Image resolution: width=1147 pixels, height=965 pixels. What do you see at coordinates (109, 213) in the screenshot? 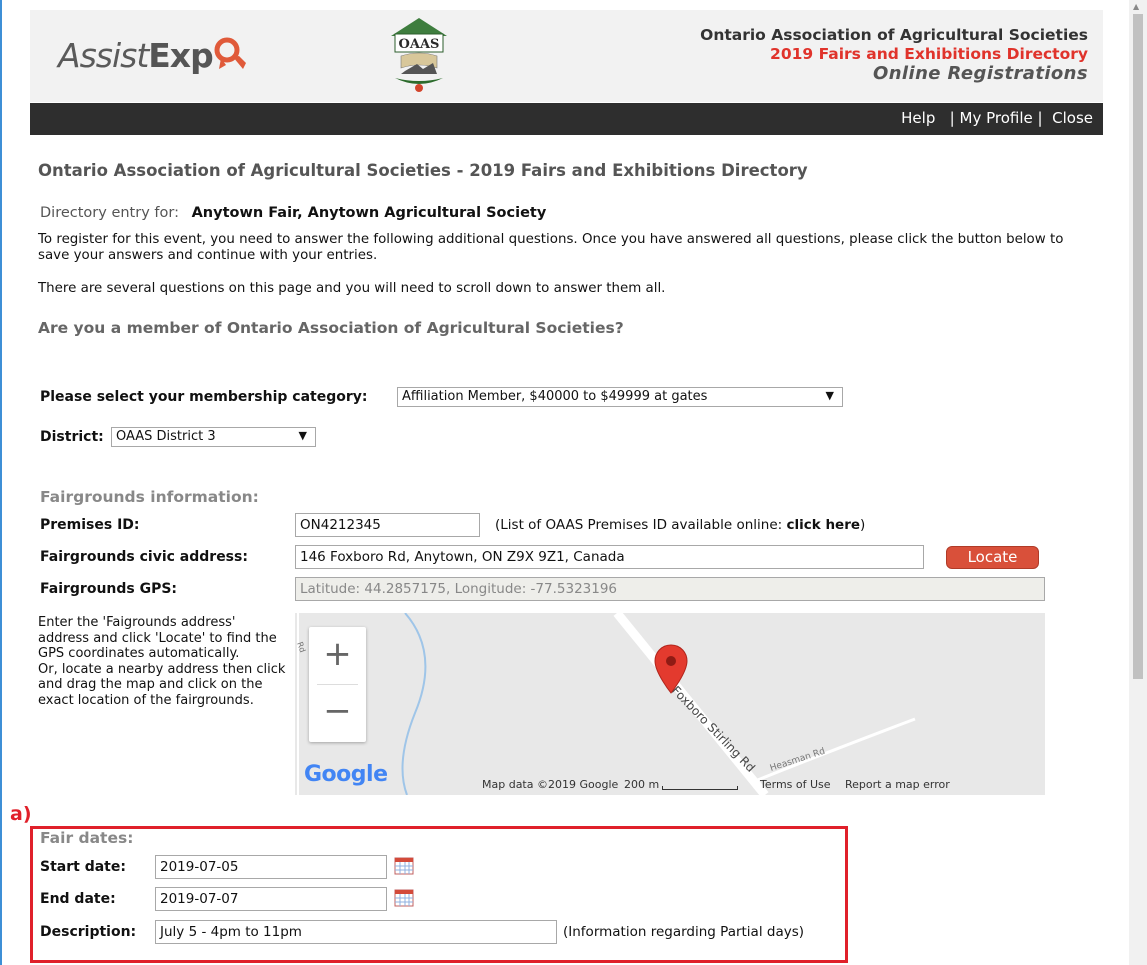
I see `directory-entry-label: Directory entry for:` at bounding box center [109, 213].